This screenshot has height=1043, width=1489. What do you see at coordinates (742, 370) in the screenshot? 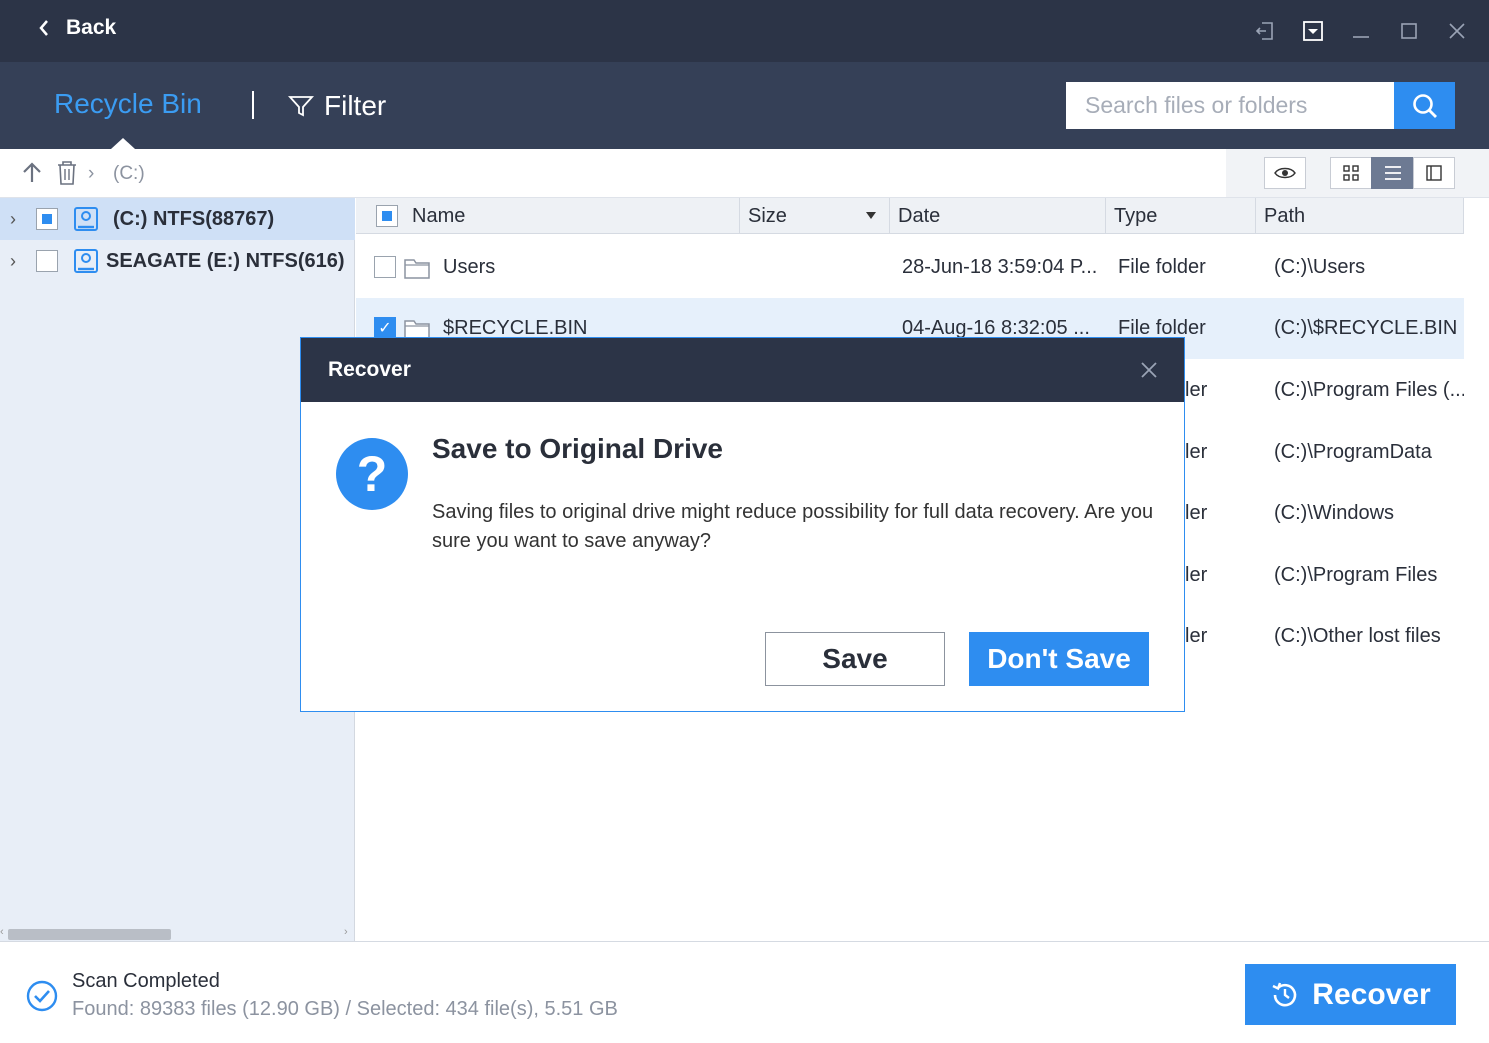
I see `dialog-header: Recover` at bounding box center [742, 370].